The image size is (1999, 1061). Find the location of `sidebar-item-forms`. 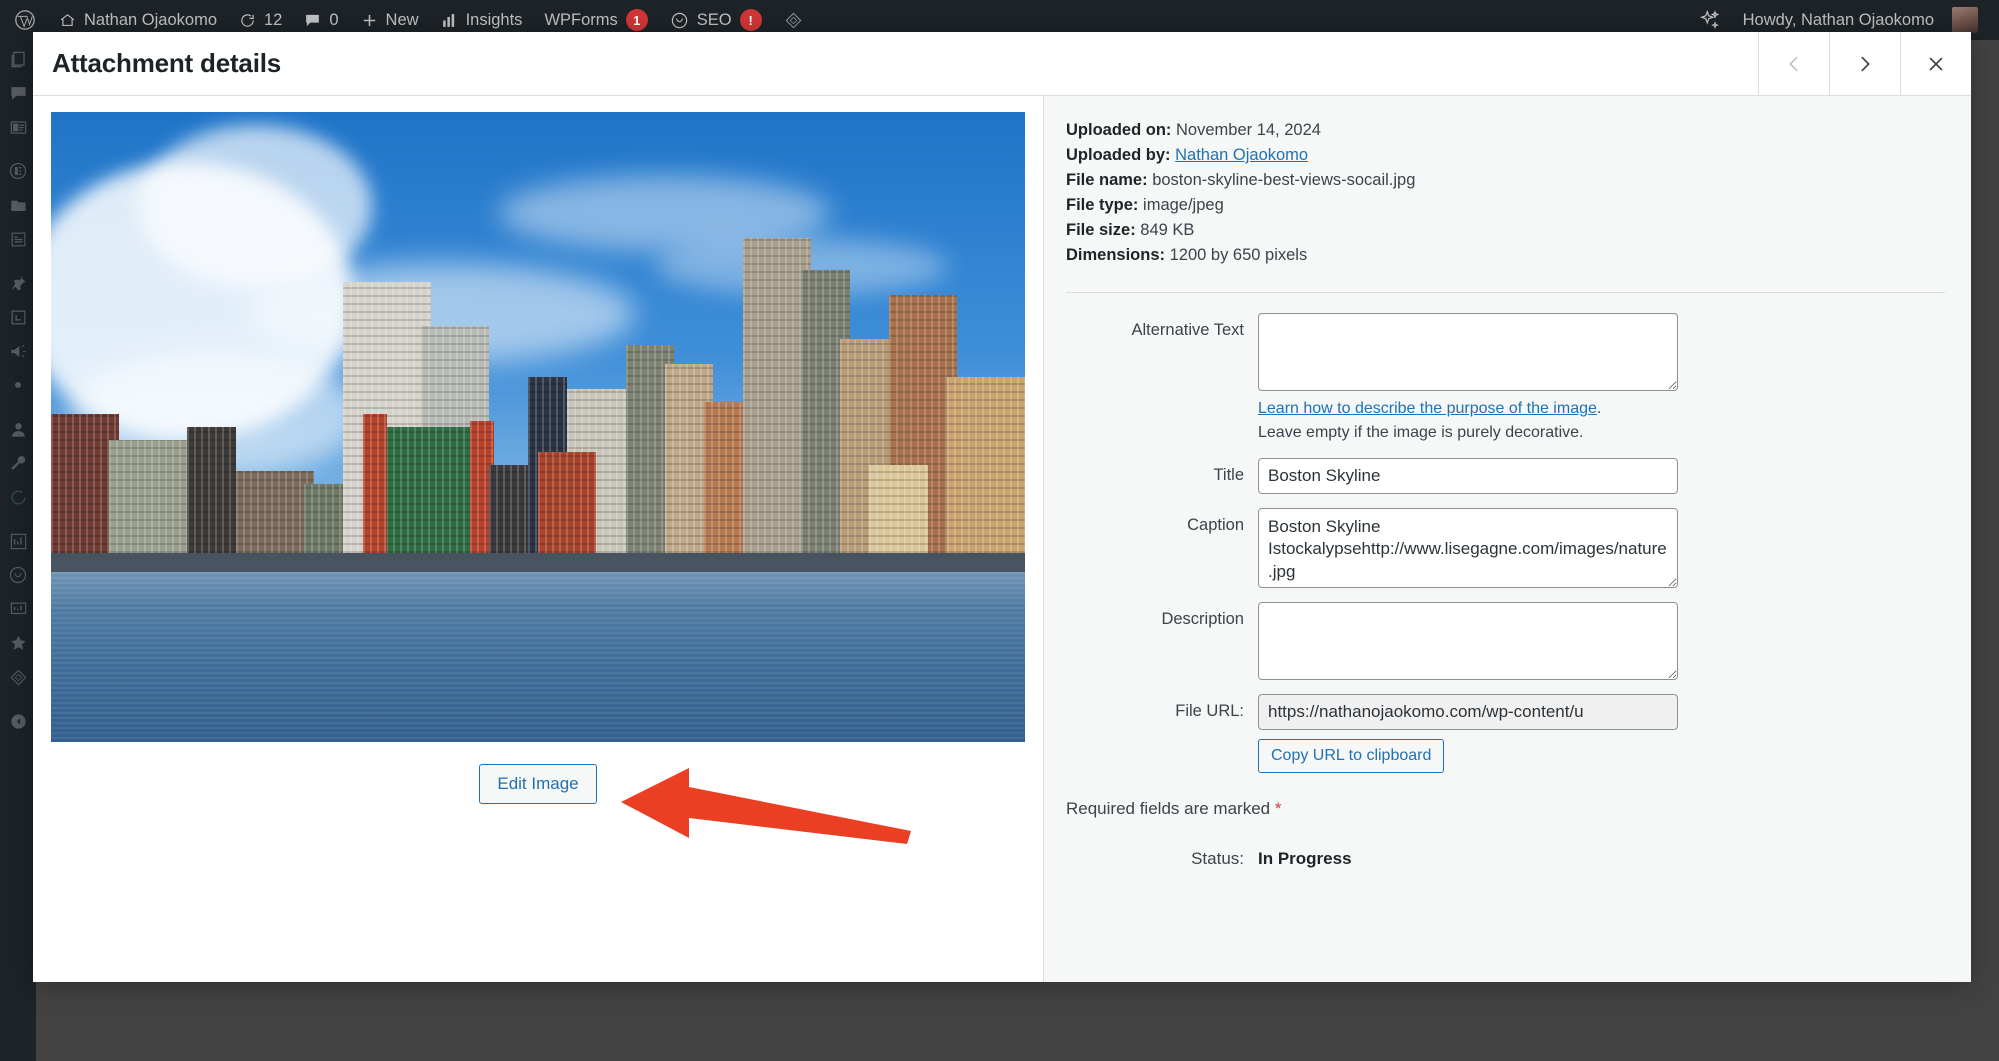

sidebar-item-forms is located at coordinates (18, 127).